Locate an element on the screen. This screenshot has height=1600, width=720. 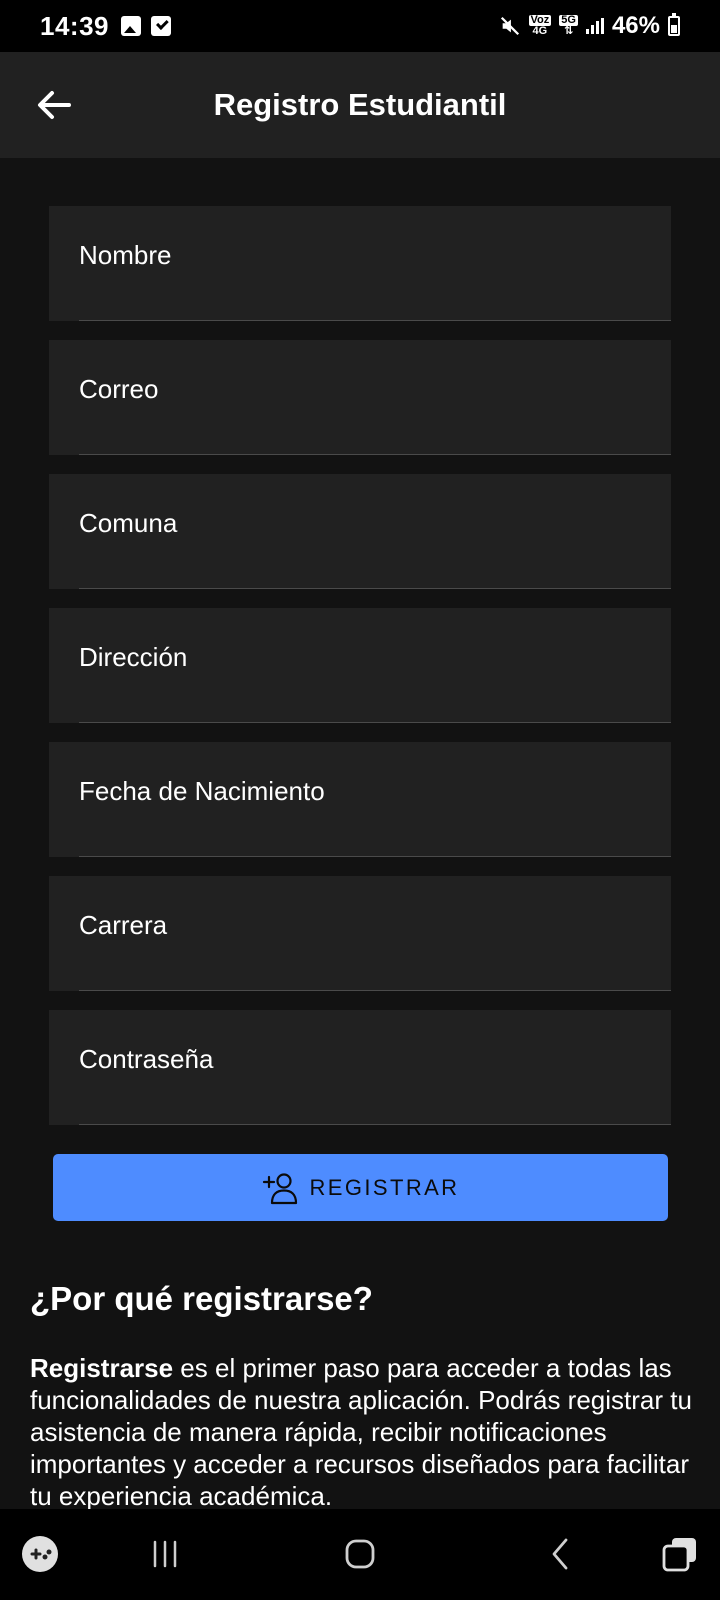
home-button is located at coordinates (360, 1554).